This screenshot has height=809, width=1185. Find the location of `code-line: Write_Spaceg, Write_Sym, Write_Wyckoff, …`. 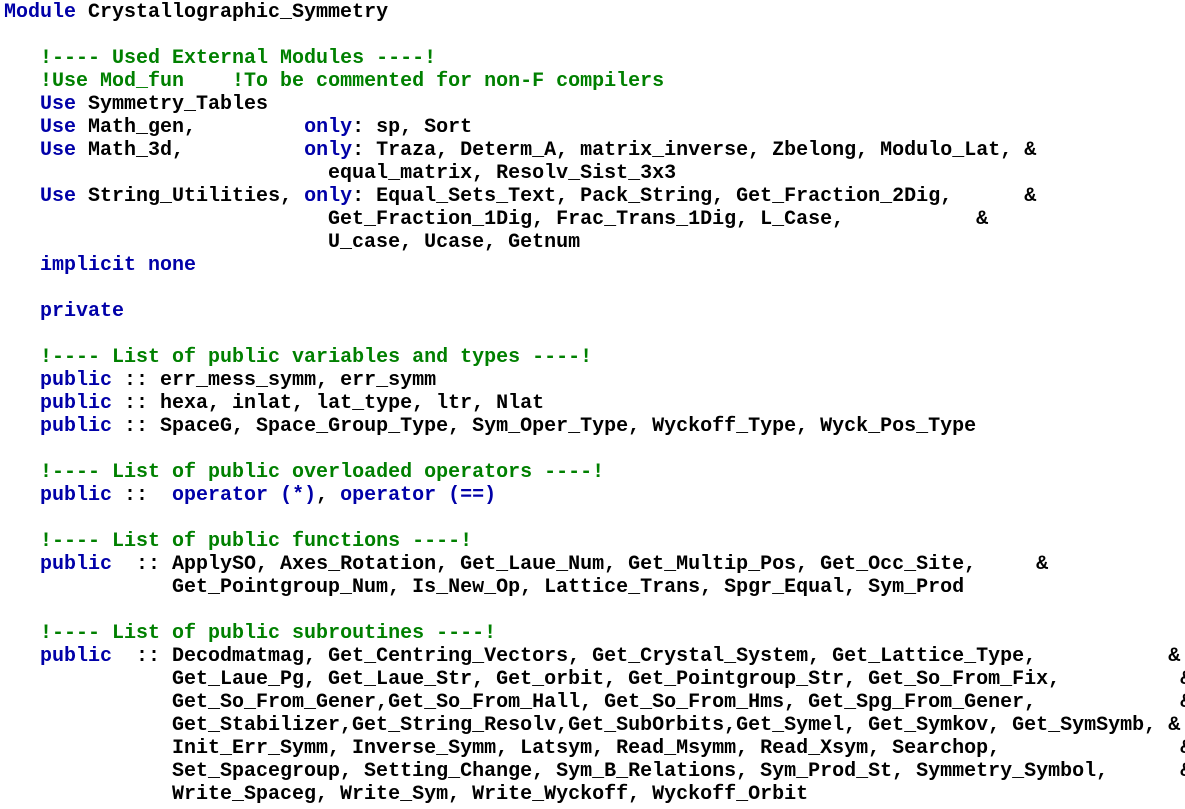

code-line: Write_Spaceg, Write_Sym, Write_Wyckoff, … is located at coordinates (594, 794).